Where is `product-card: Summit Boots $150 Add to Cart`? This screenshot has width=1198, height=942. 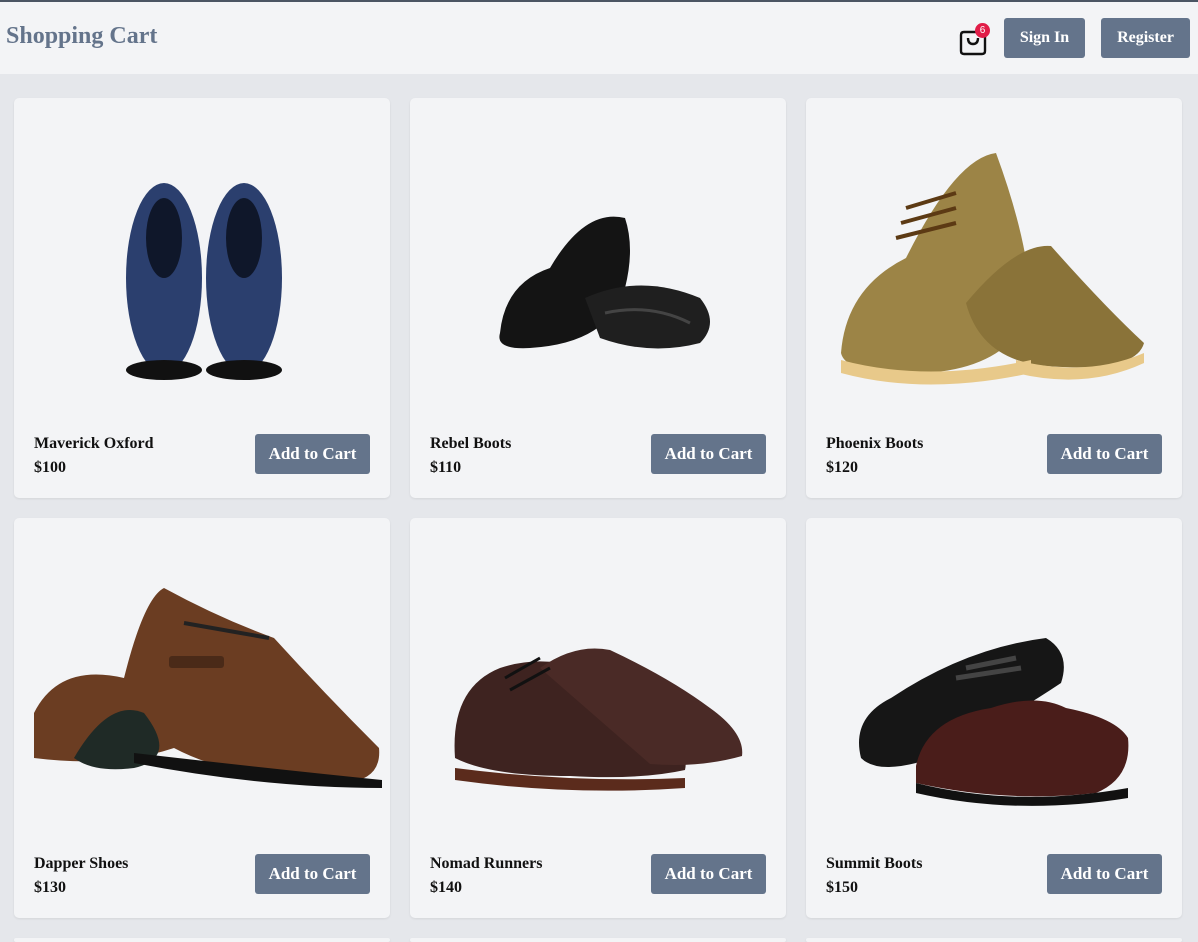
product-card: Summit Boots $150 Add to Cart is located at coordinates (994, 718).